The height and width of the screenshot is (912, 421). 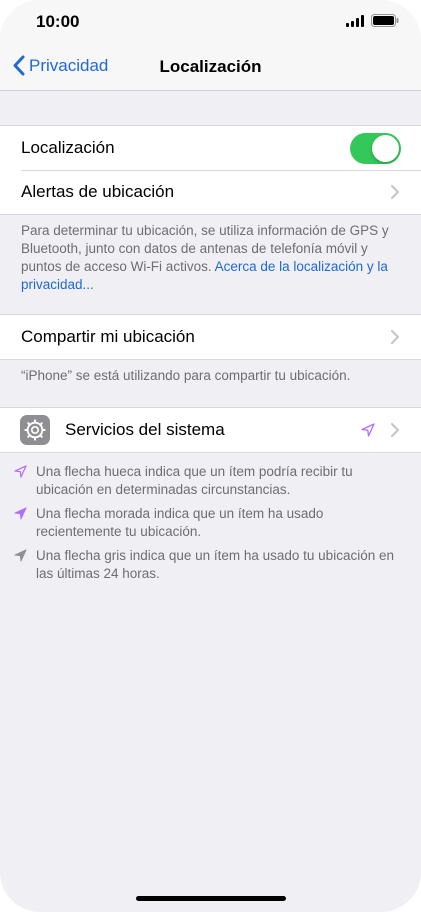 I want to click on location-arrow-purple-icon, so click(x=20, y=513).